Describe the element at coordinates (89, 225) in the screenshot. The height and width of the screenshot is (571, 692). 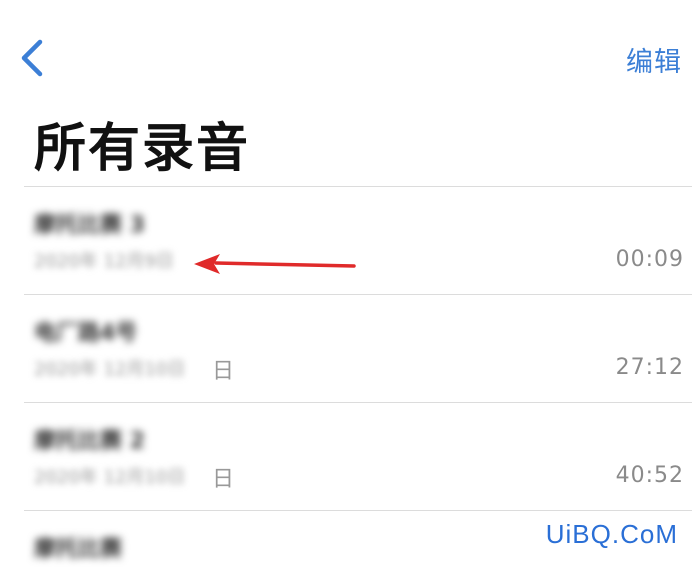
I see `recording-name: 摩托比赛 3` at that location.